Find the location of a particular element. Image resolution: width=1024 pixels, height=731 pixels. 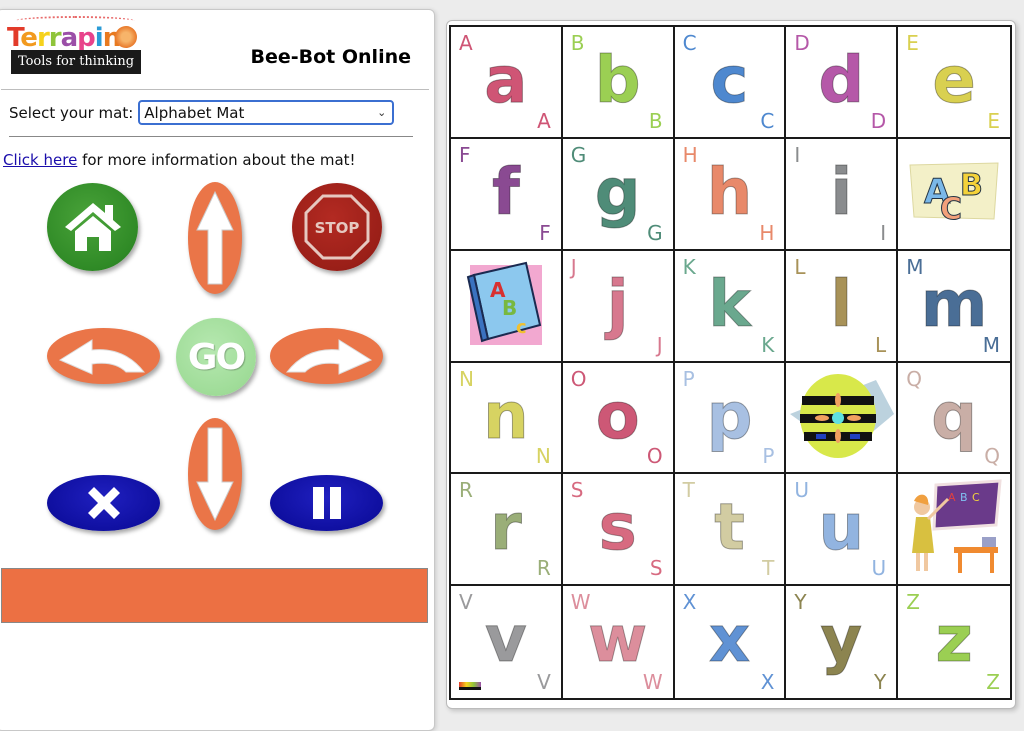

program-bar is located at coordinates (214, 595).